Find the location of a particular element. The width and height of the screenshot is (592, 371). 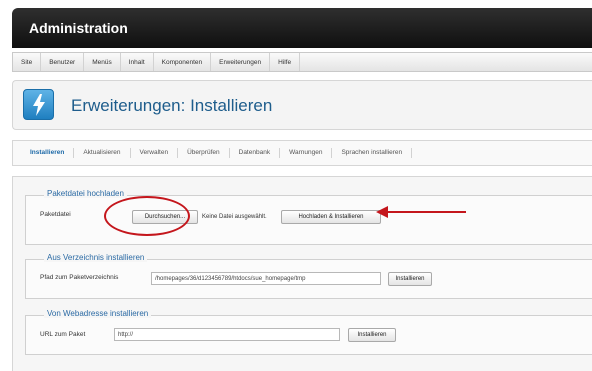

tab-aktualisieren: Aktualisieren is located at coordinates (102, 153).